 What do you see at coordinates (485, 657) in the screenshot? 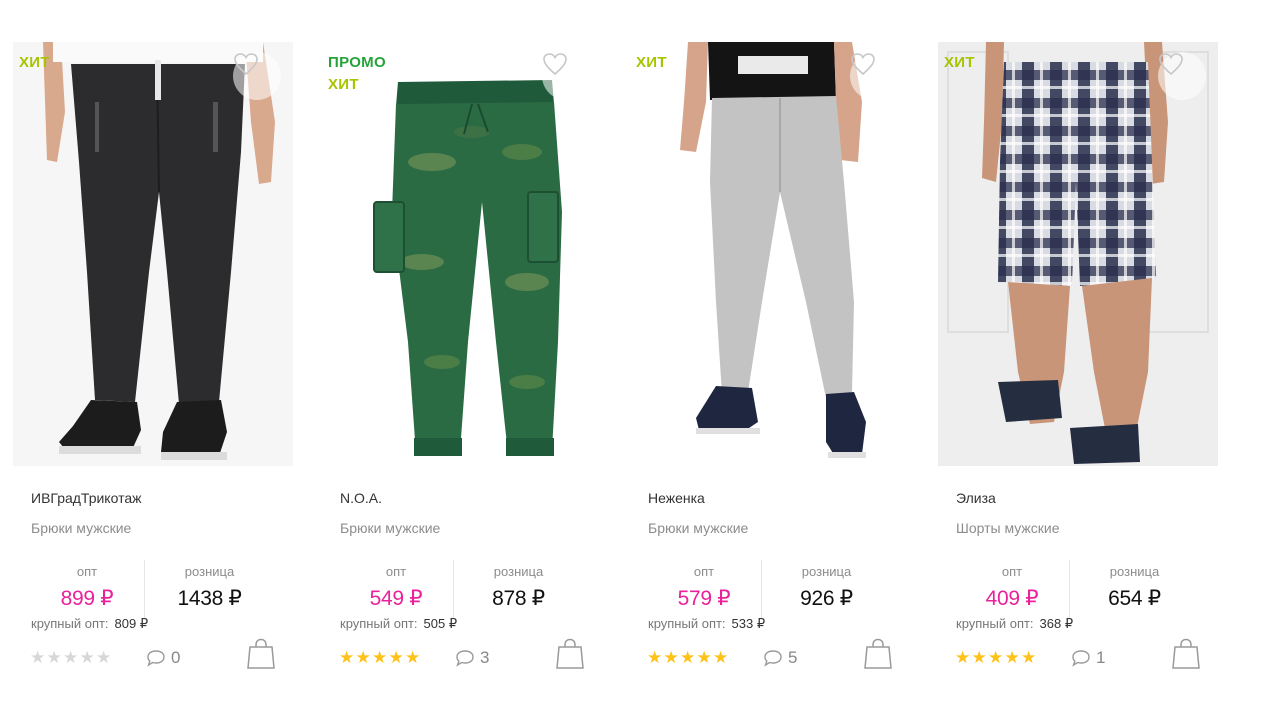
I see `comments-count: 3` at bounding box center [485, 657].